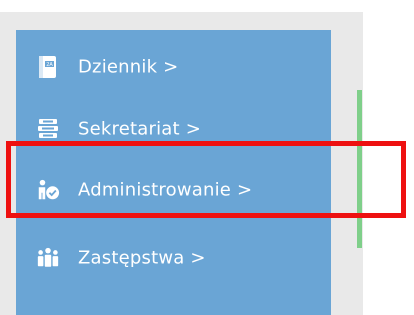 Image resolution: width=414 pixels, height=315 pixels. I want to click on menu-item-dziennik: 2A Dziennik >, so click(173, 67).